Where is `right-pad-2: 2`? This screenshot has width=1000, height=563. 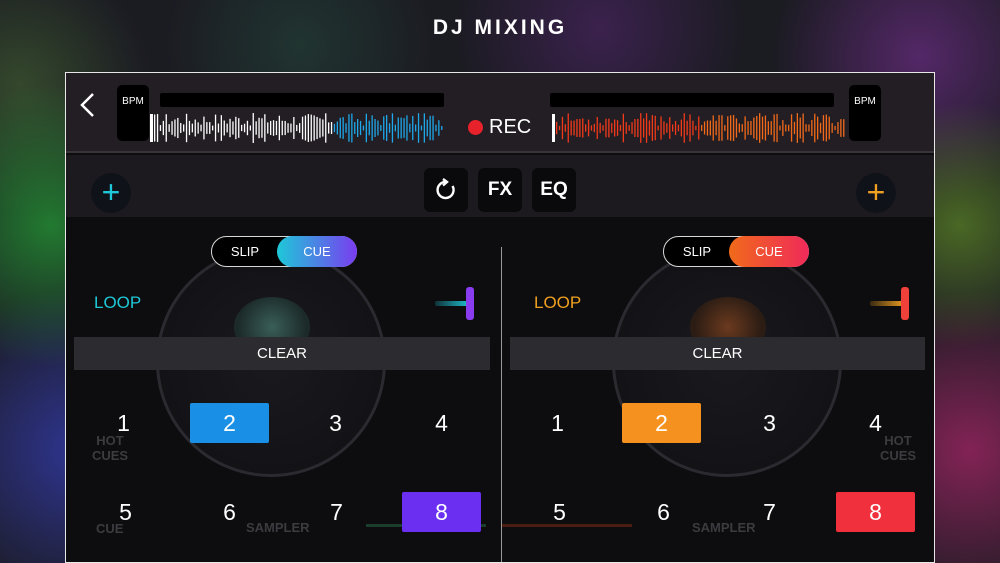
right-pad-2: 2 is located at coordinates (661, 423).